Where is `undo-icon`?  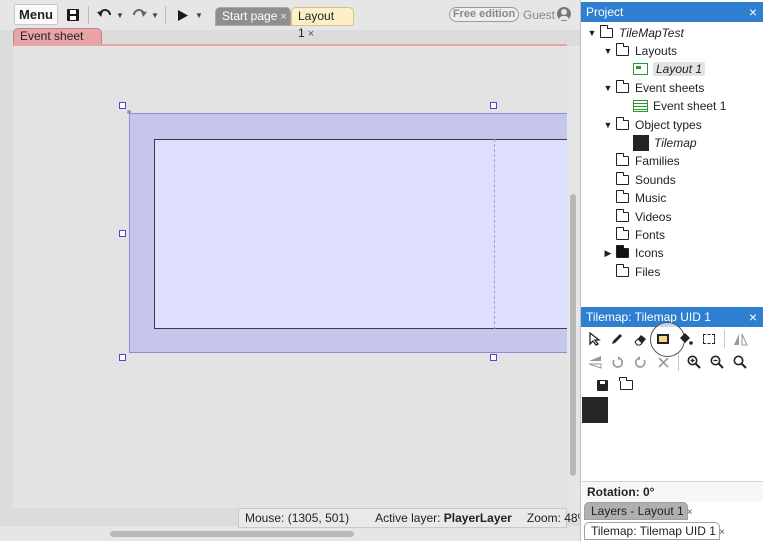 undo-icon is located at coordinates (104, 15).